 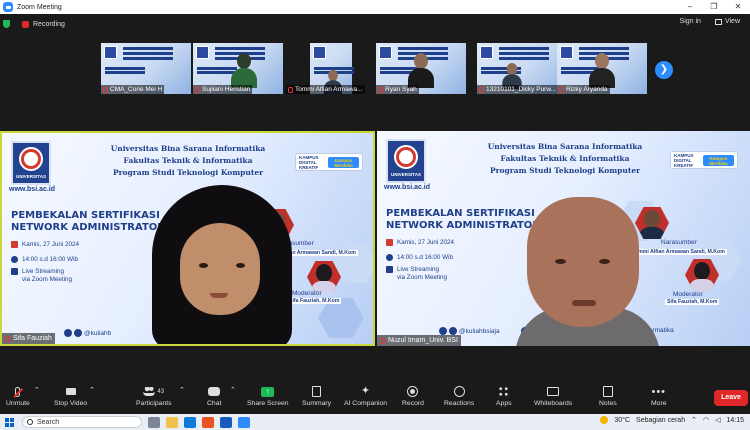 I want to click on reactions-button: Reactions, so click(x=459, y=396).